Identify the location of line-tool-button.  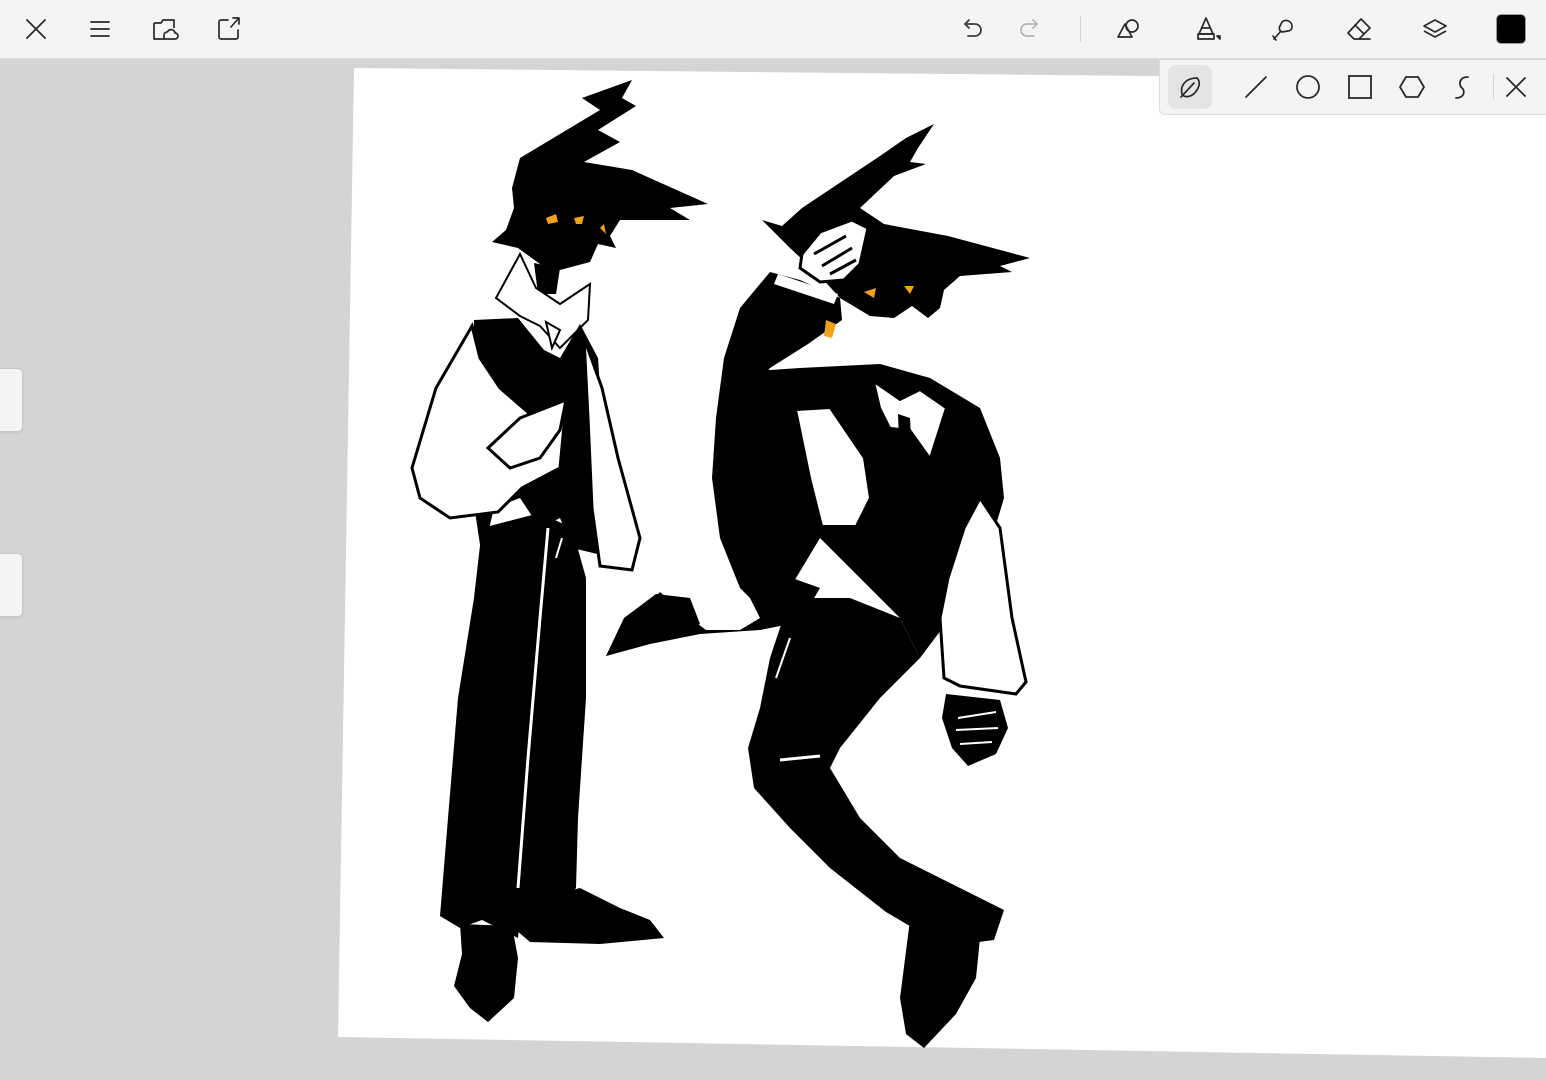
(1256, 87).